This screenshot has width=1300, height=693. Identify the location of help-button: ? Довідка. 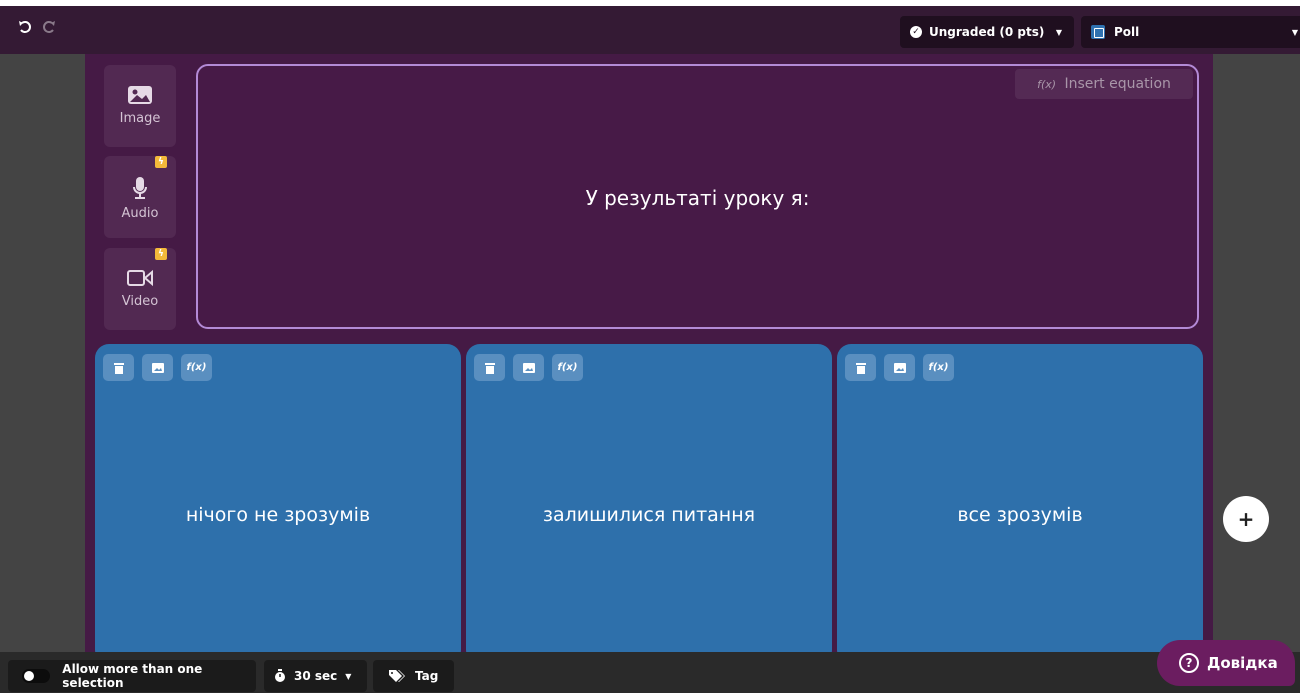
(1226, 663).